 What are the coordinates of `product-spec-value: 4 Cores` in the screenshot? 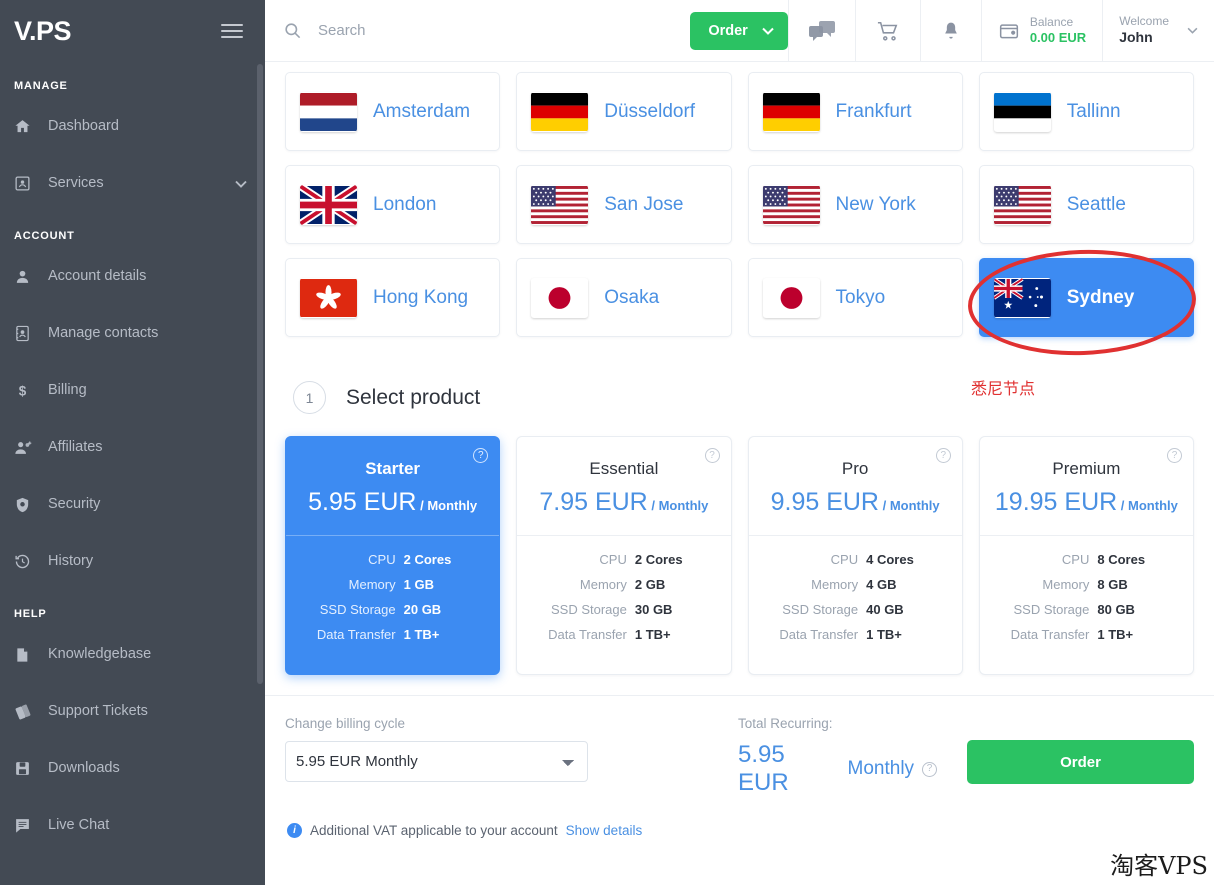 It's located at (890, 559).